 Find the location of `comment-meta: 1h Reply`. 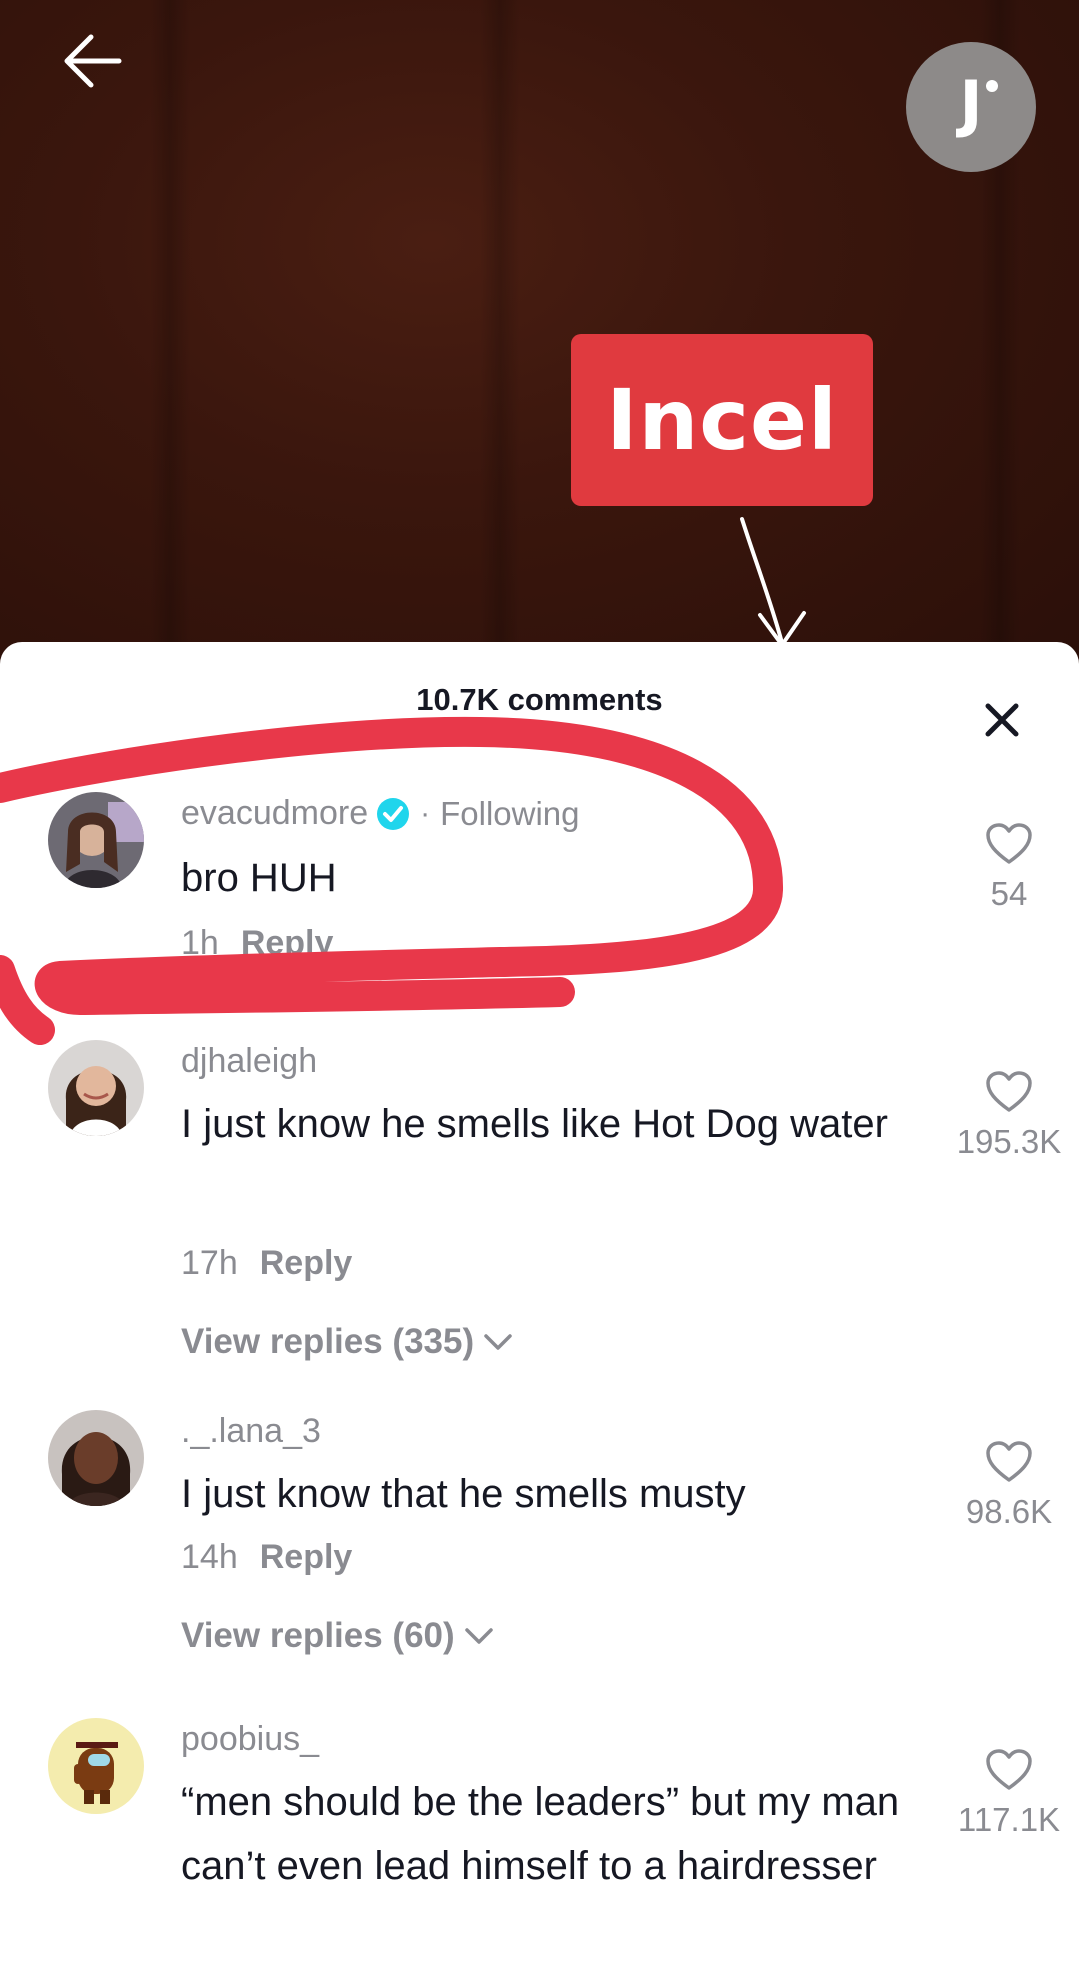

comment-meta: 1h Reply is located at coordinates (257, 943).